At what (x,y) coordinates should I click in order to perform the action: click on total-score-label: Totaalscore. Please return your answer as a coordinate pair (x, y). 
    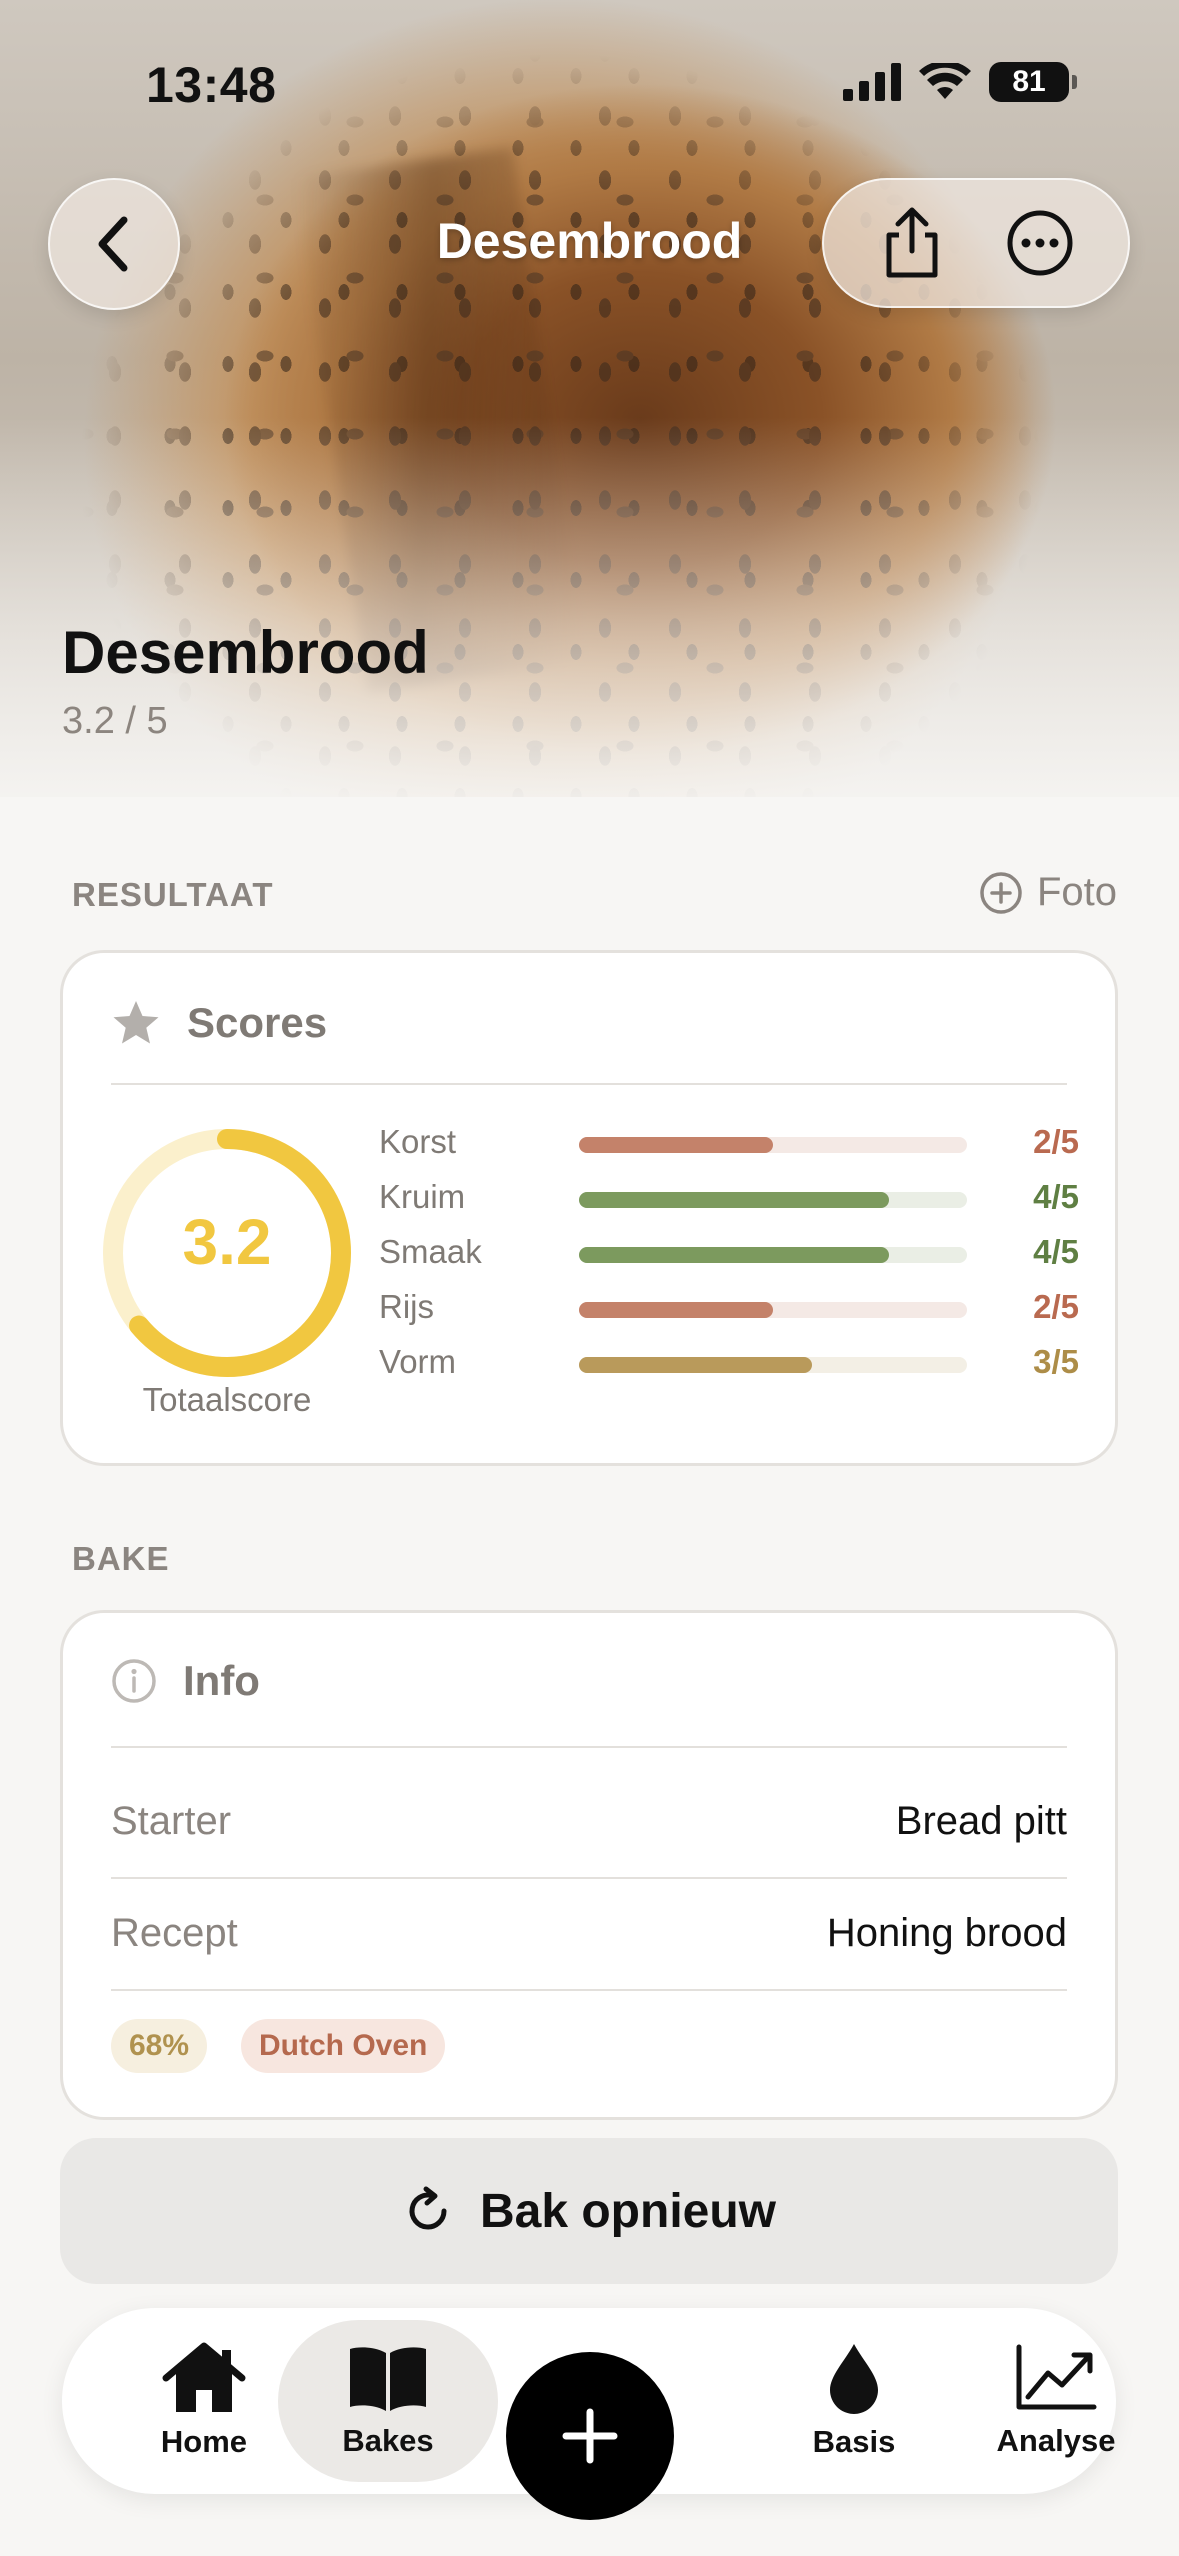
    Looking at the image, I should click on (227, 1399).